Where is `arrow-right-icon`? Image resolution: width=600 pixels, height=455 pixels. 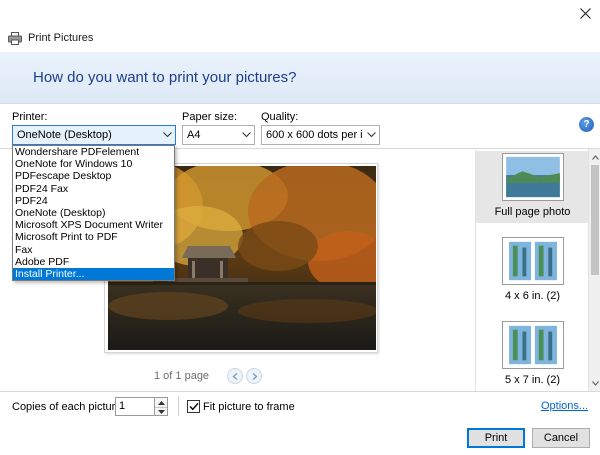 arrow-right-icon is located at coordinates (254, 376).